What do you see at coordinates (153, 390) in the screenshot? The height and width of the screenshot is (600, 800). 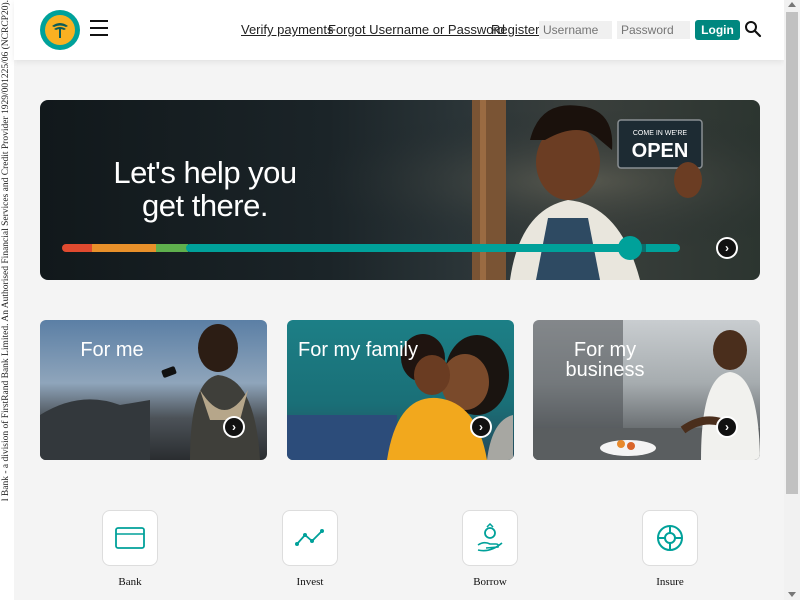 I see `card-for-me: For me ›` at bounding box center [153, 390].